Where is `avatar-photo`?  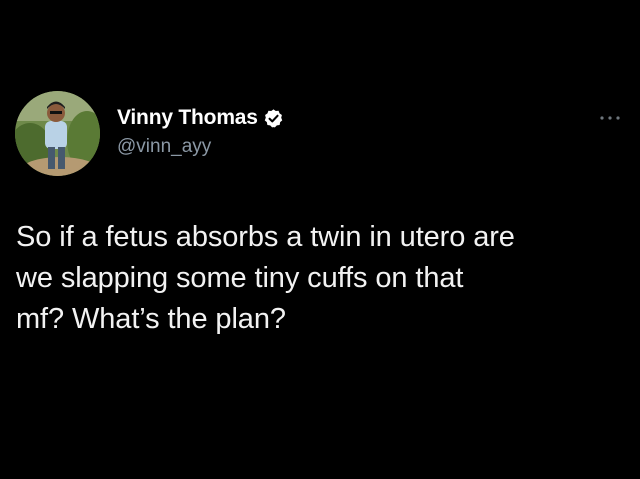 avatar-photo is located at coordinates (57, 133).